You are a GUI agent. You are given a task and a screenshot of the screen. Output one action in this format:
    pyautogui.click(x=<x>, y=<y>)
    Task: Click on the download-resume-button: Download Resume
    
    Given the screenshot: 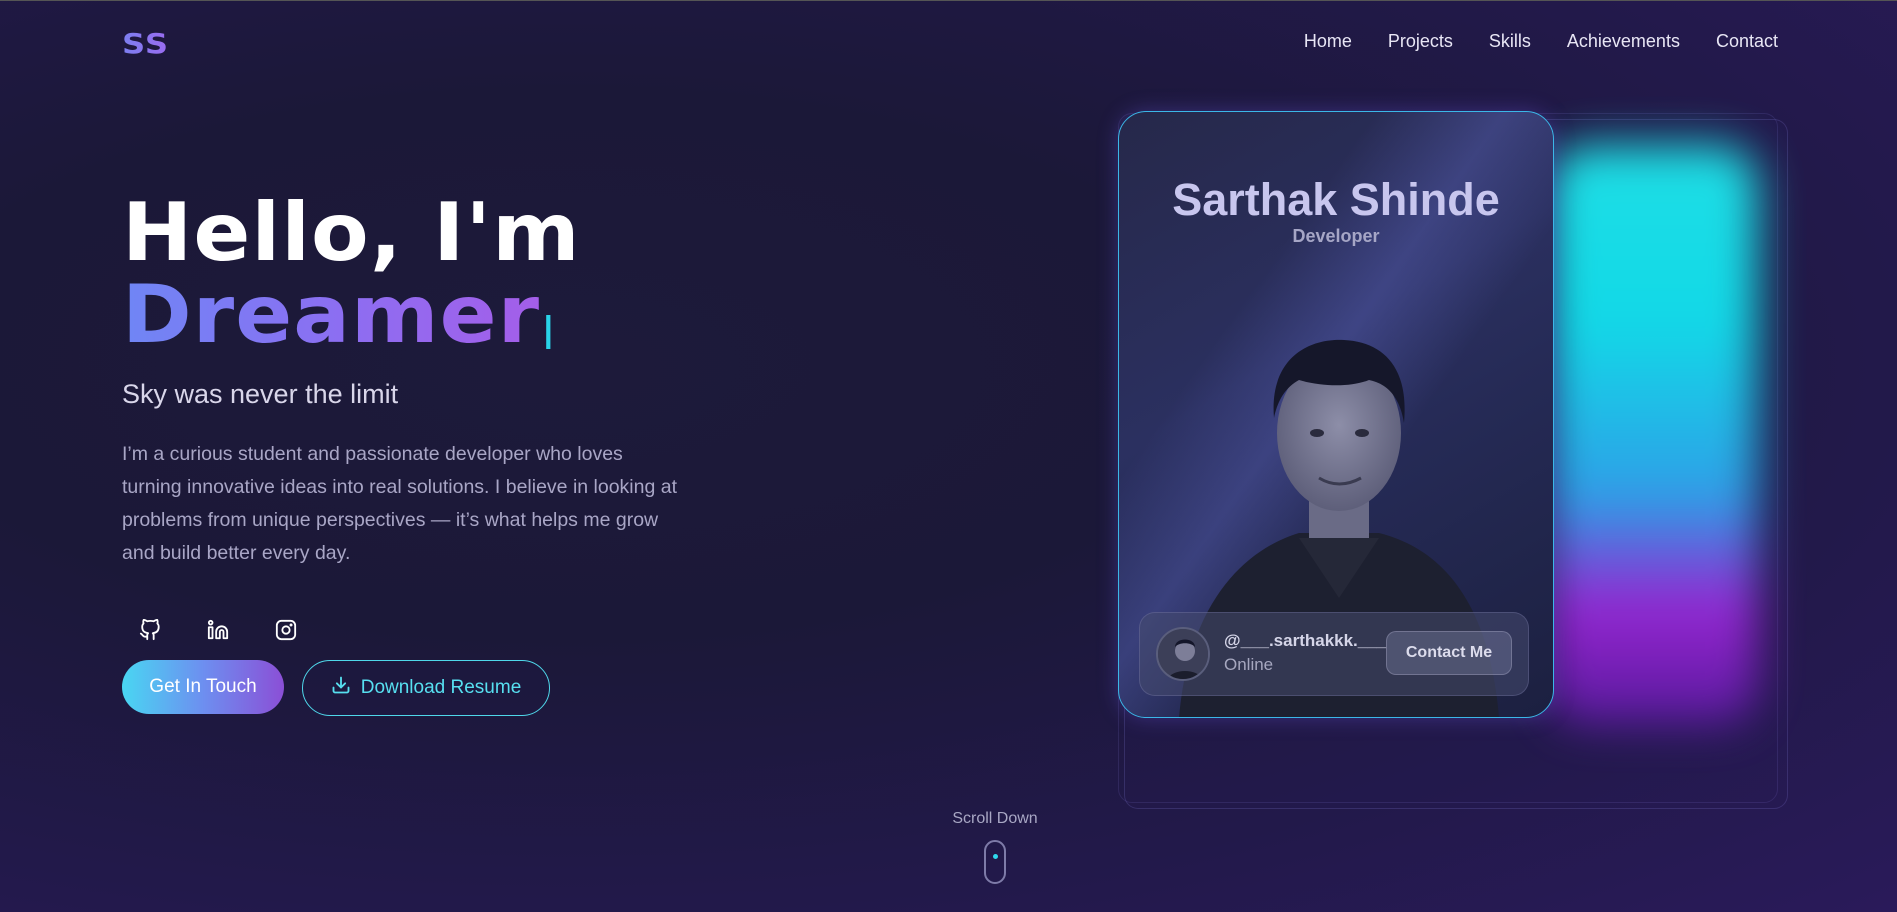 What is the action you would take?
    pyautogui.click(x=426, y=688)
    